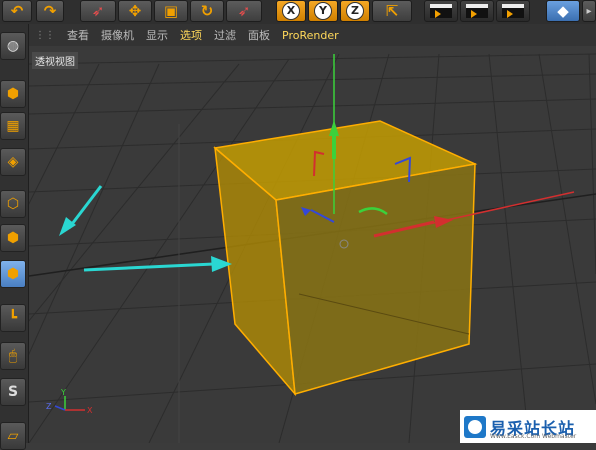 This screenshot has width=596, height=450. What do you see at coordinates (60, 408) in the screenshot?
I see `indicator-z-line` at bounding box center [60, 408].